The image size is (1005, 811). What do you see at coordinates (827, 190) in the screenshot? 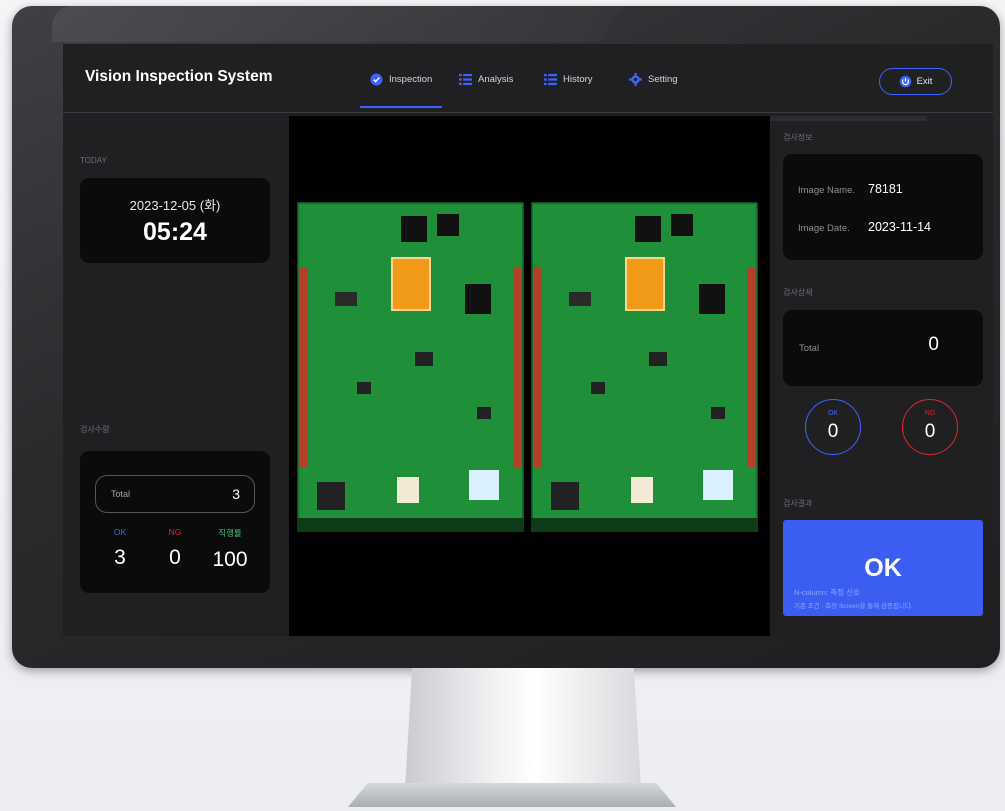
I see `image-name-label: Image Name.` at bounding box center [827, 190].